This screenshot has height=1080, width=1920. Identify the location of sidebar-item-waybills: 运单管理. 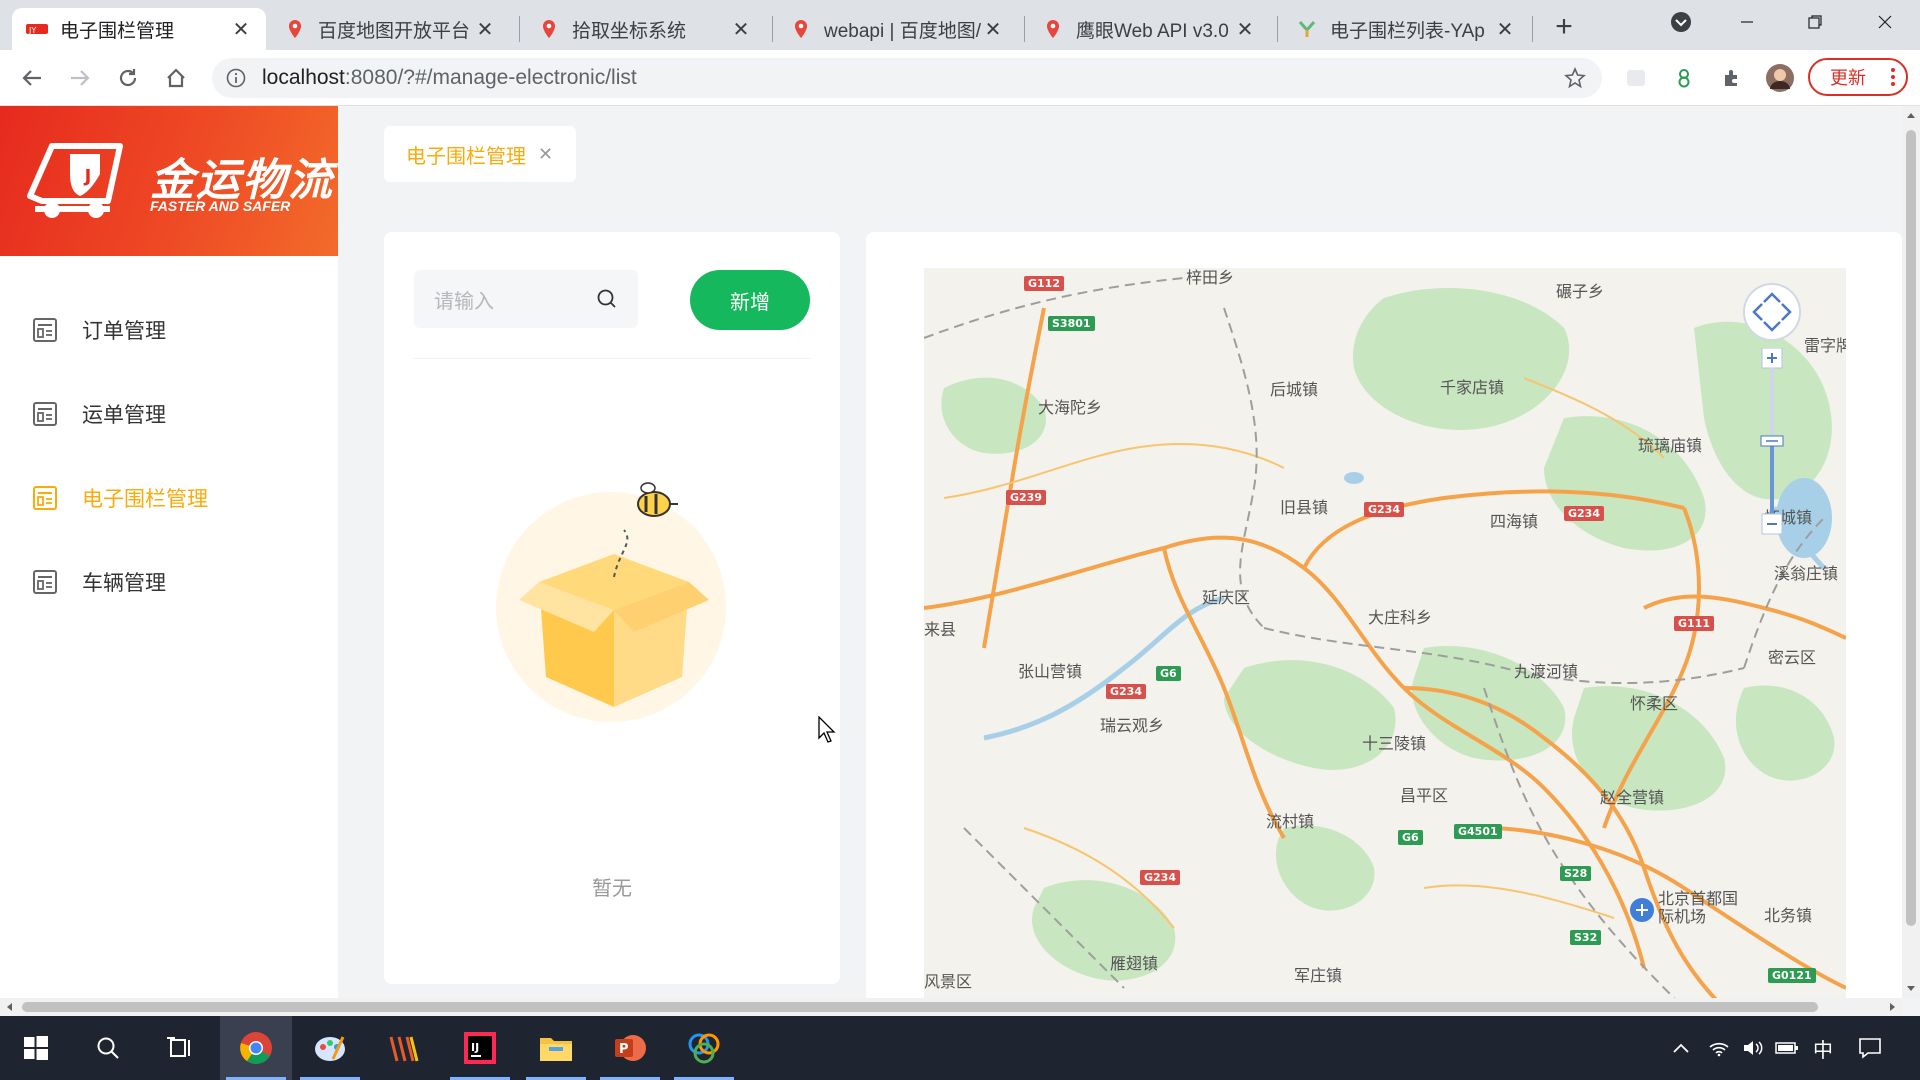
(169, 414).